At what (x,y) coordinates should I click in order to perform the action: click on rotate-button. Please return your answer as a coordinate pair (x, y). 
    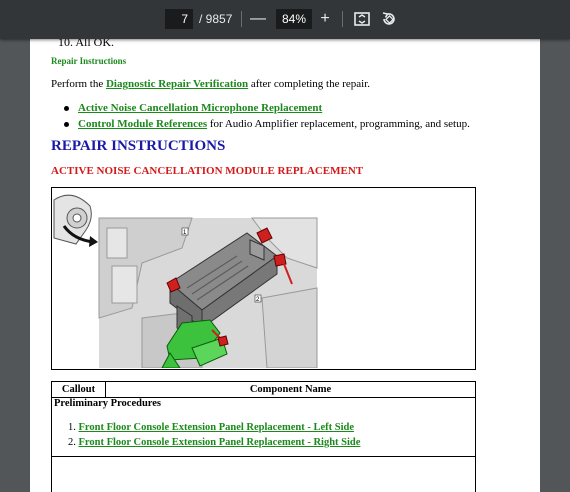
    Looking at the image, I should click on (390, 19).